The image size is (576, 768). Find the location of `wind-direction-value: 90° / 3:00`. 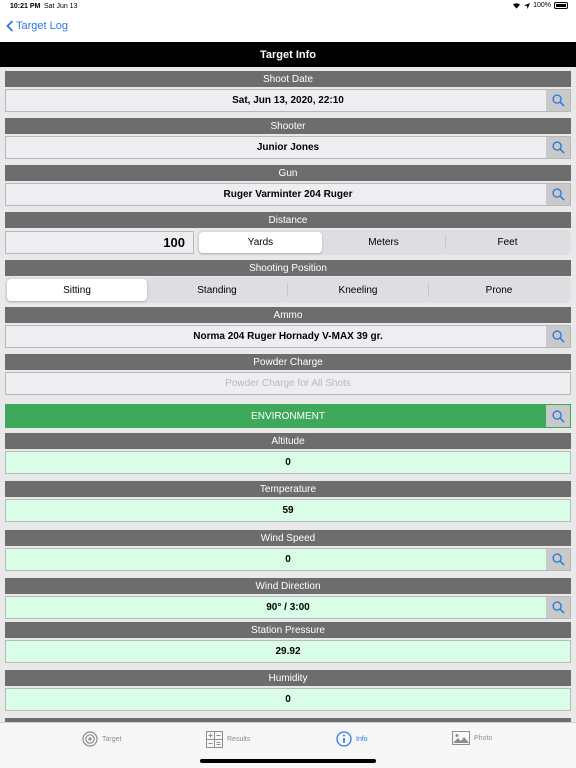

wind-direction-value: 90° / 3:00 is located at coordinates (288, 607).